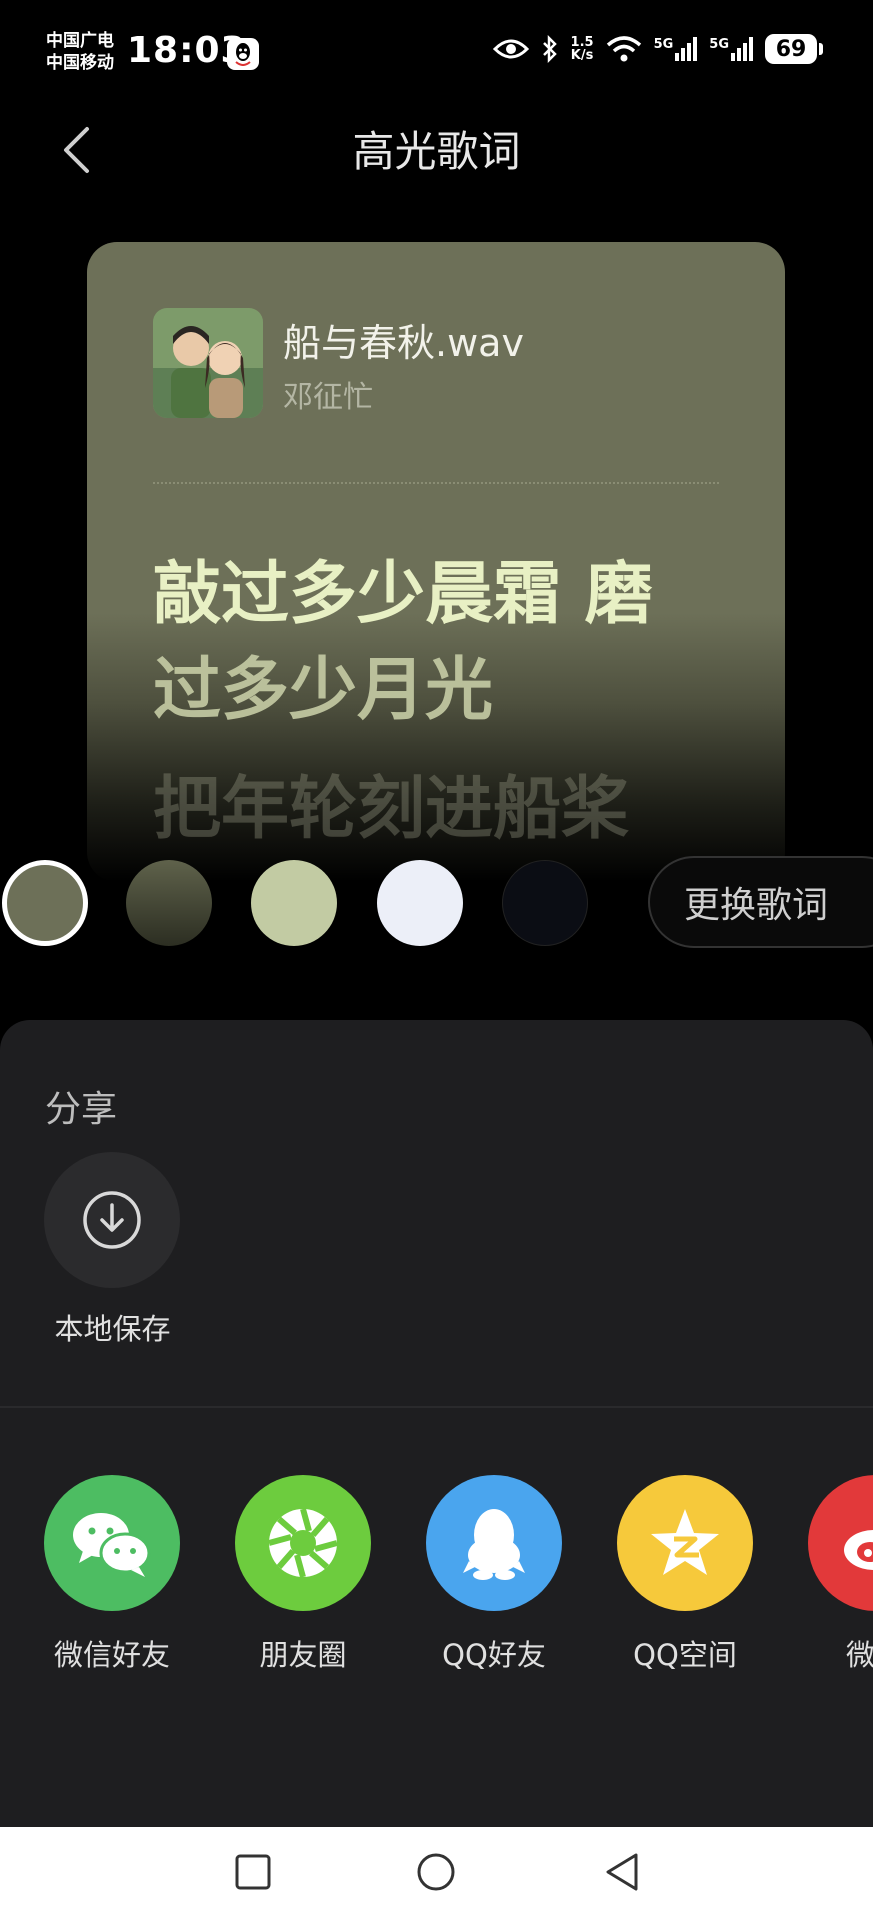 This screenshot has height=1920, width=873. What do you see at coordinates (436, 151) in the screenshot?
I see `page-title: 高光歌词` at bounding box center [436, 151].